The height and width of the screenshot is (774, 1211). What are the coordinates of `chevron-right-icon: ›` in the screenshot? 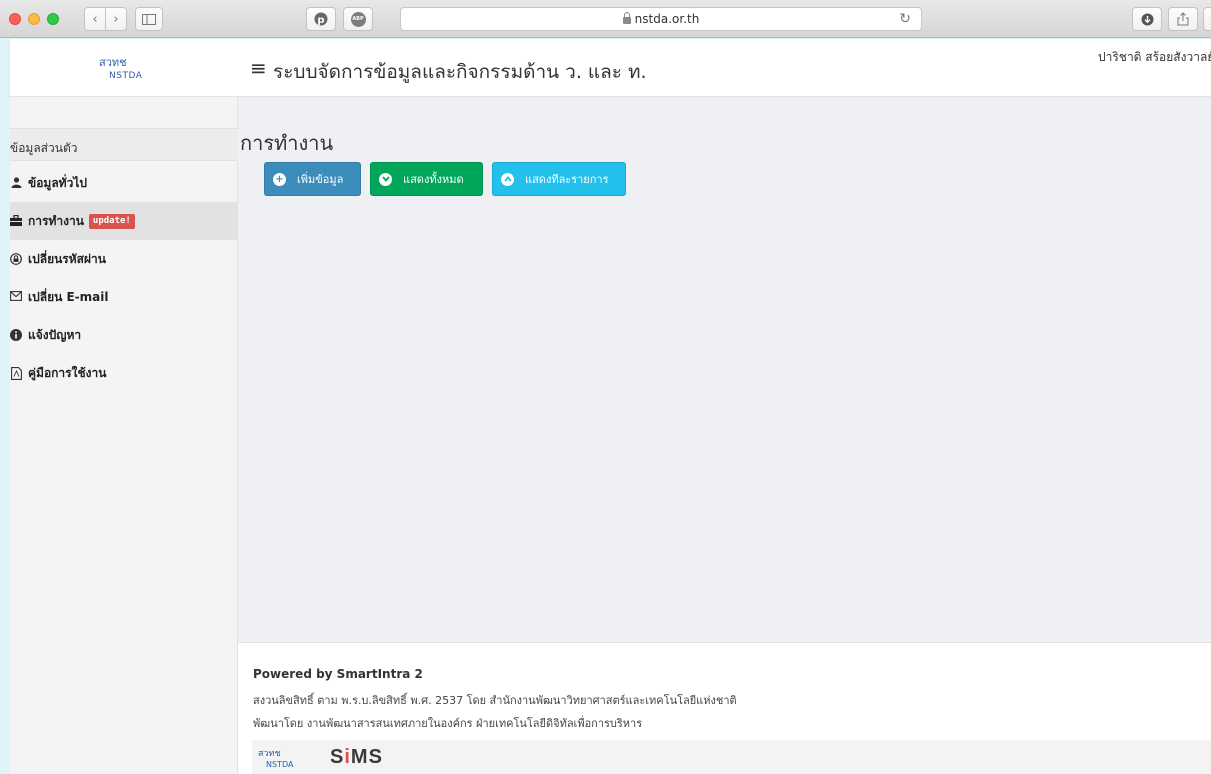 It's located at (116, 19).